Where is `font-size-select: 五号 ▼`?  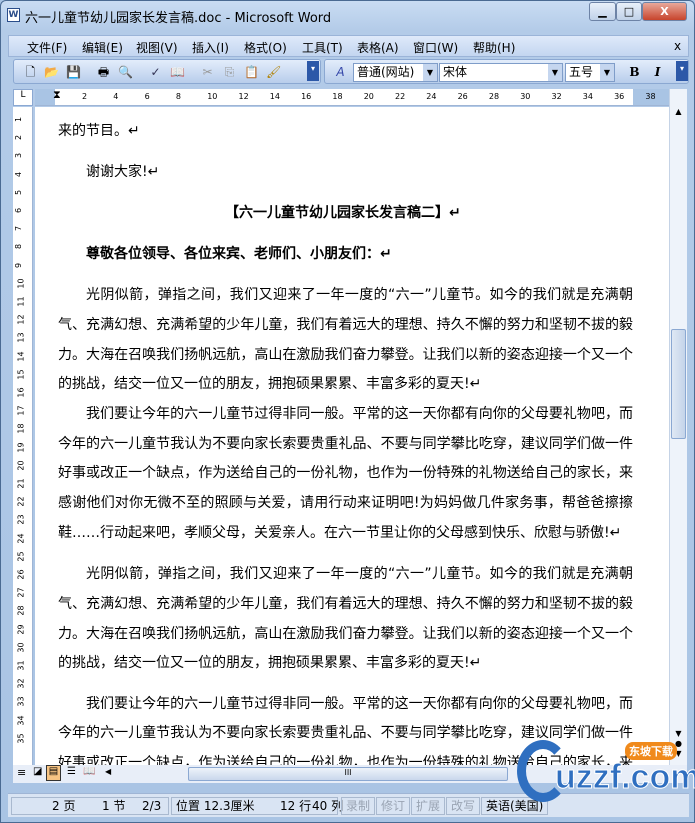
font-size-select: 五号 ▼ is located at coordinates (590, 72).